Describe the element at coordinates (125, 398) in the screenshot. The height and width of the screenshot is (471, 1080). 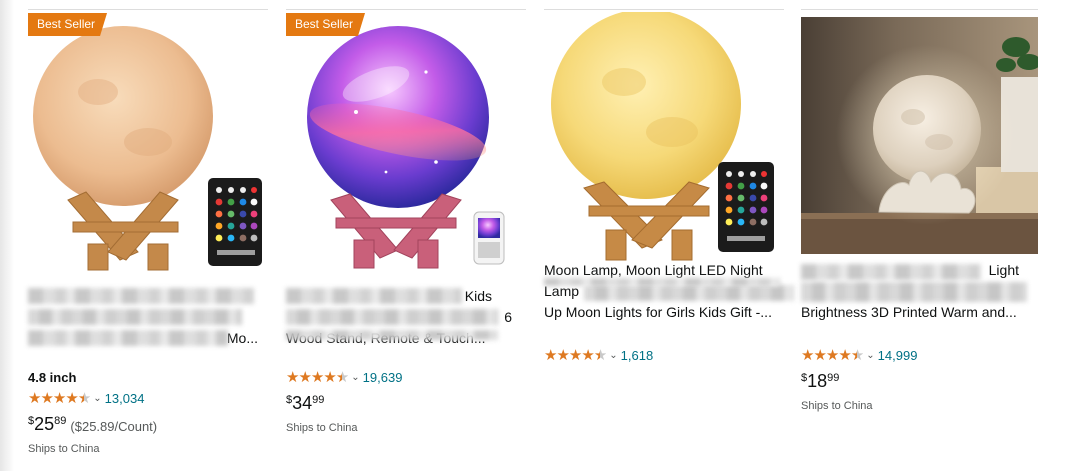
I see `review-count-link: 13,034` at that location.